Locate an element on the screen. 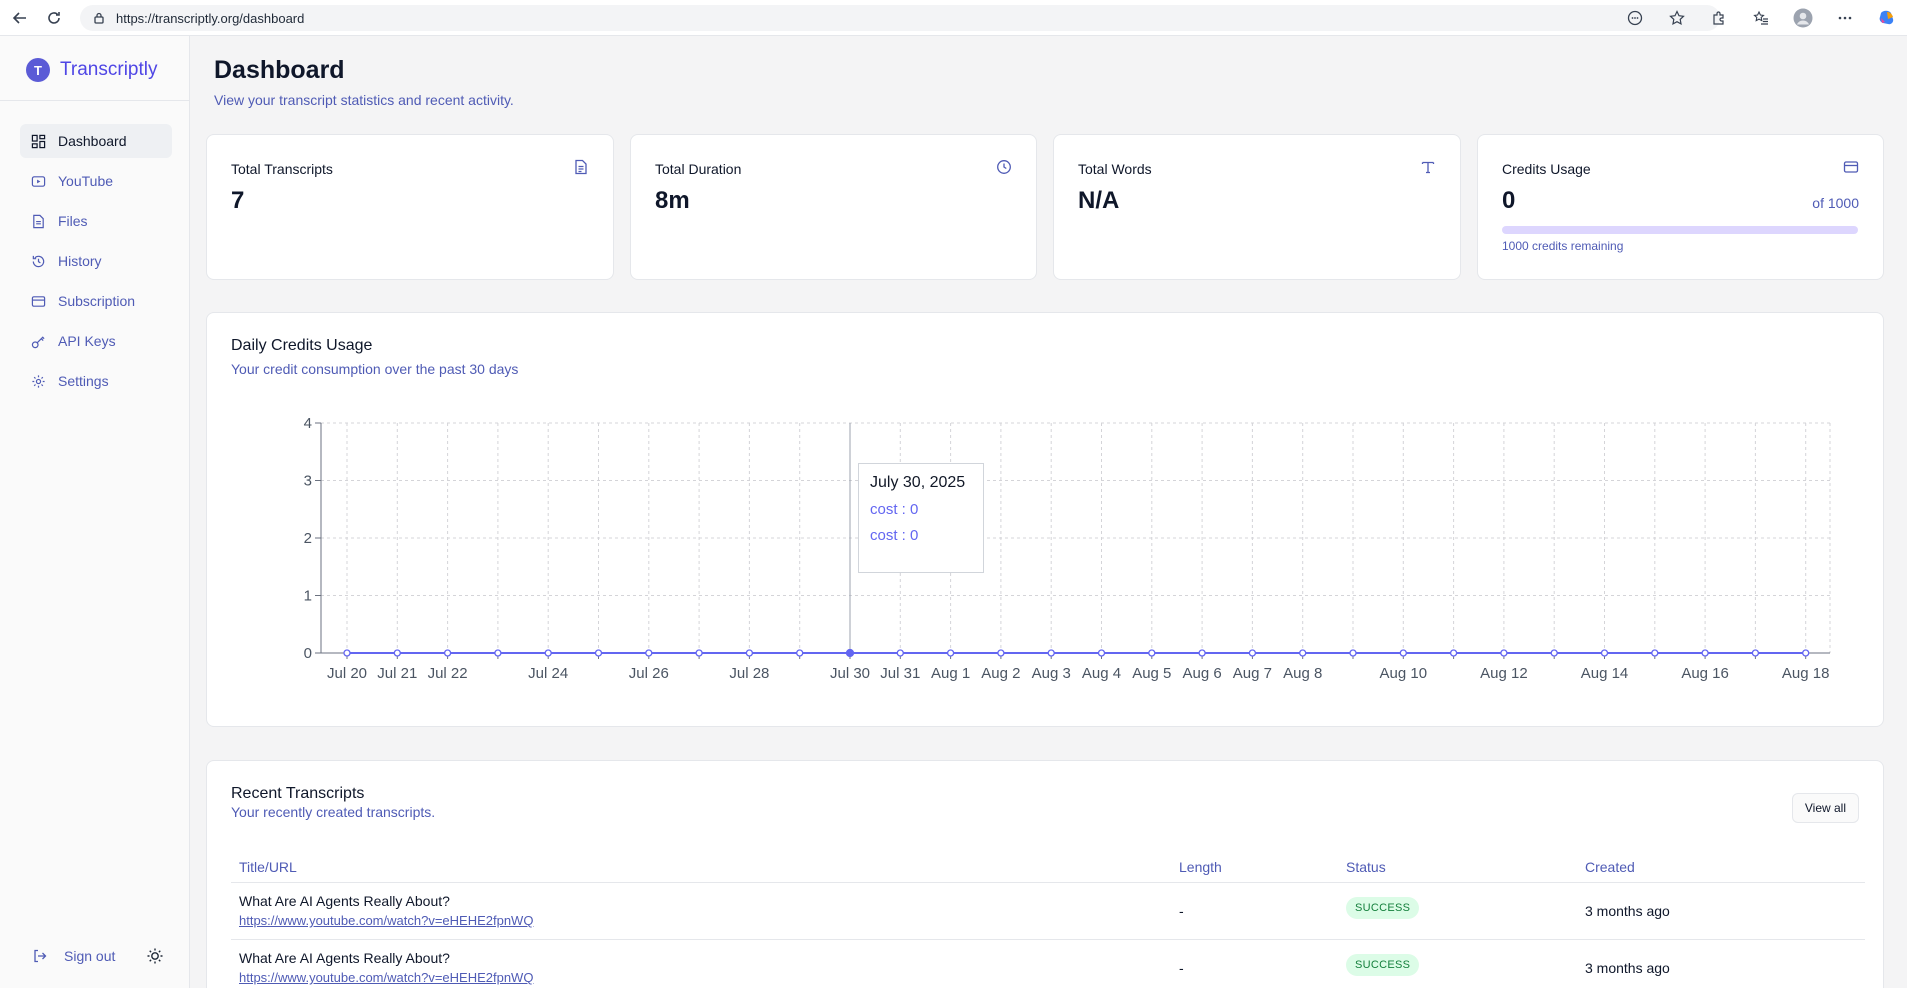 The width and height of the screenshot is (1907, 988). table-header: Title/URL Length Status Created is located at coordinates (1048, 866).